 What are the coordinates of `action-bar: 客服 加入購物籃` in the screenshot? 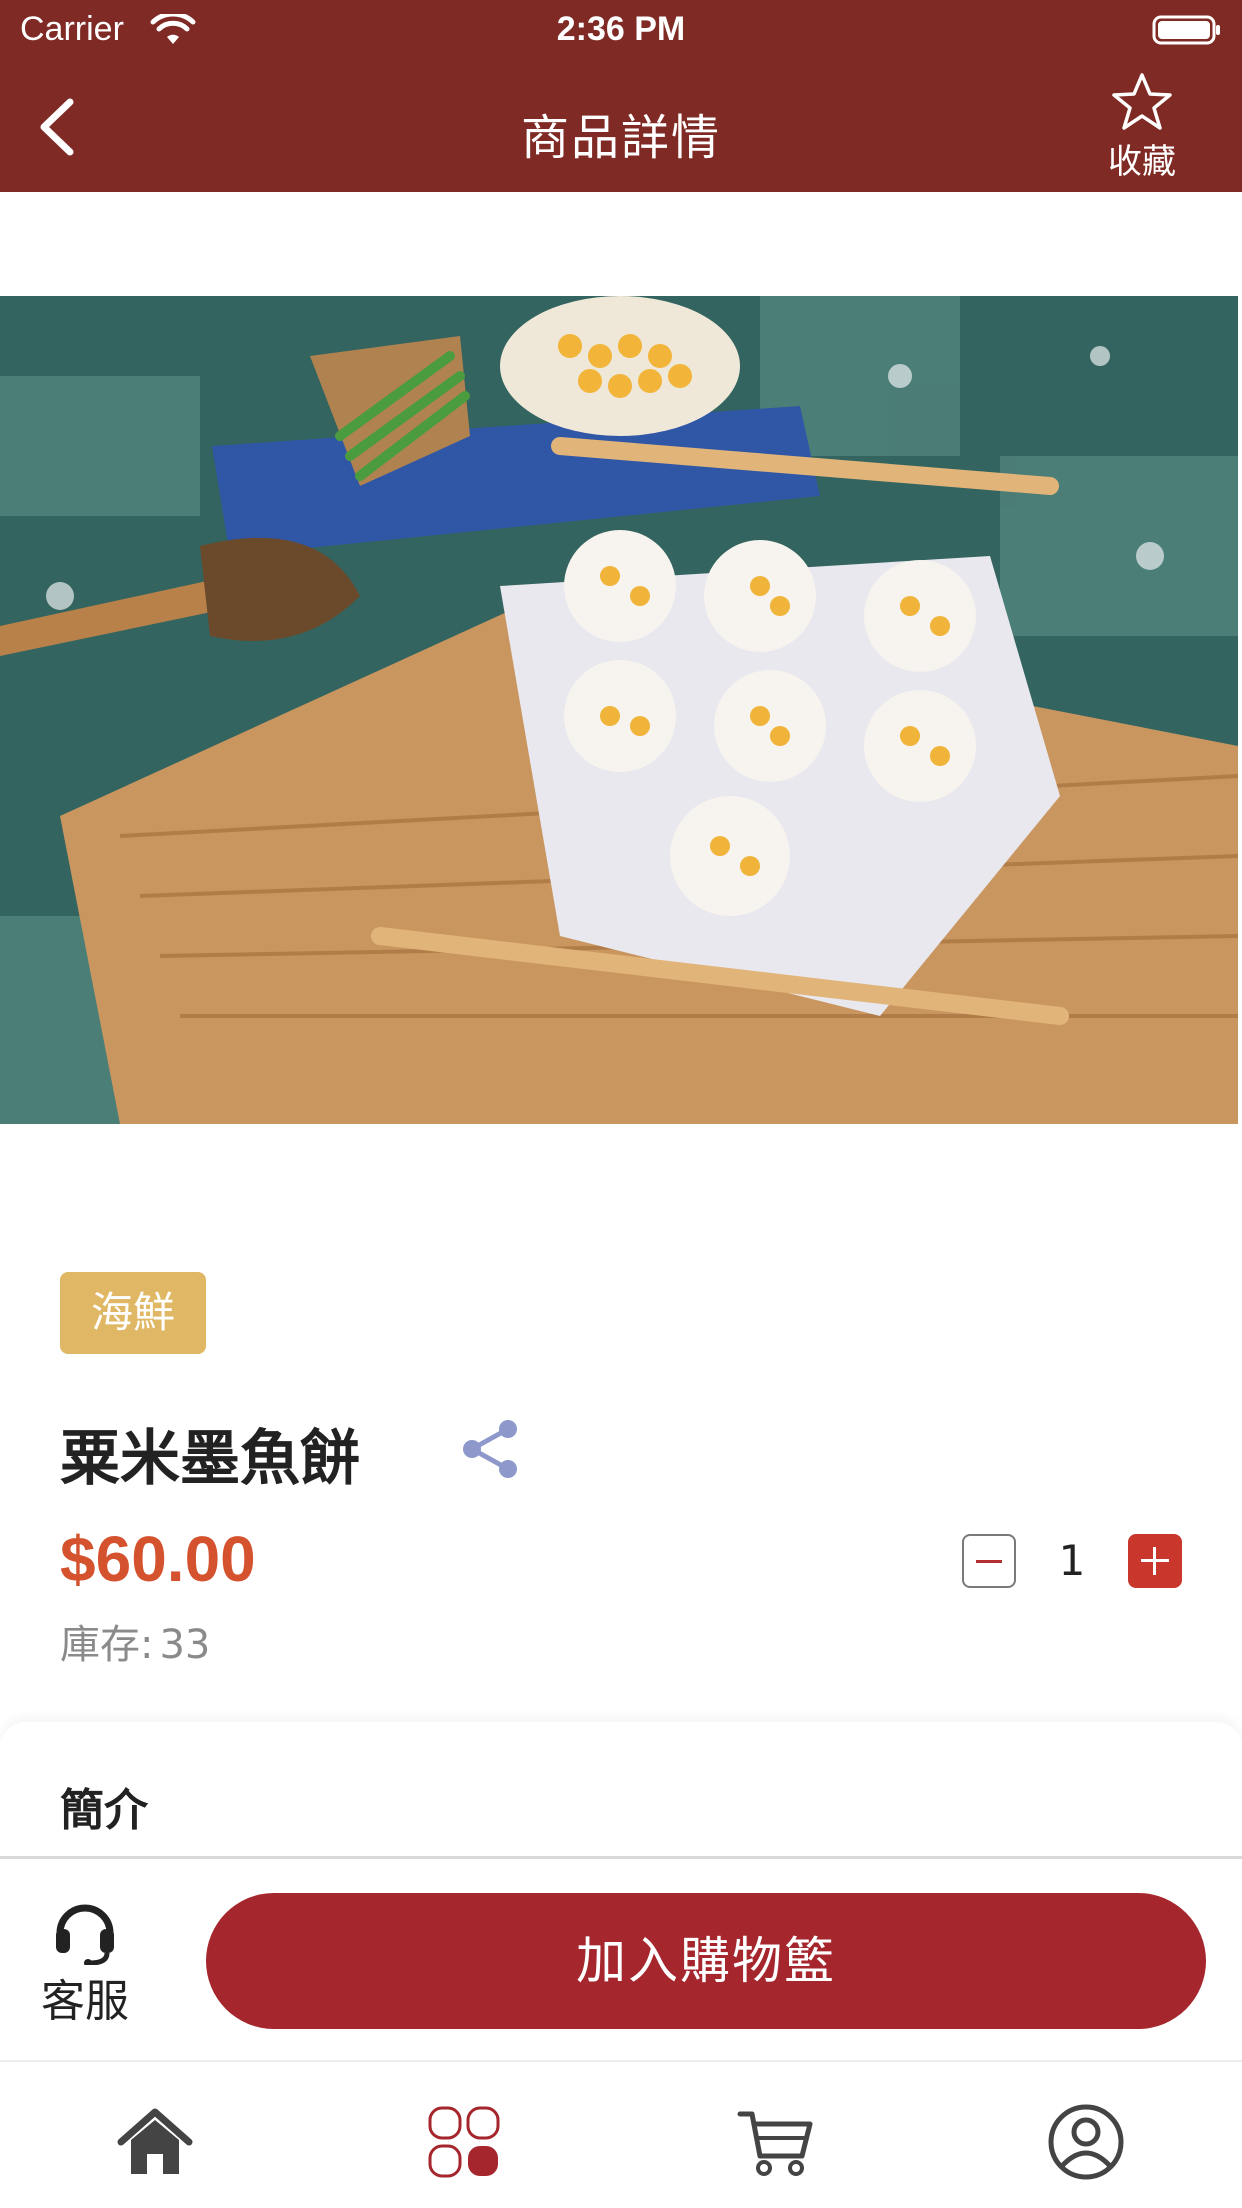 It's located at (621, 1959).